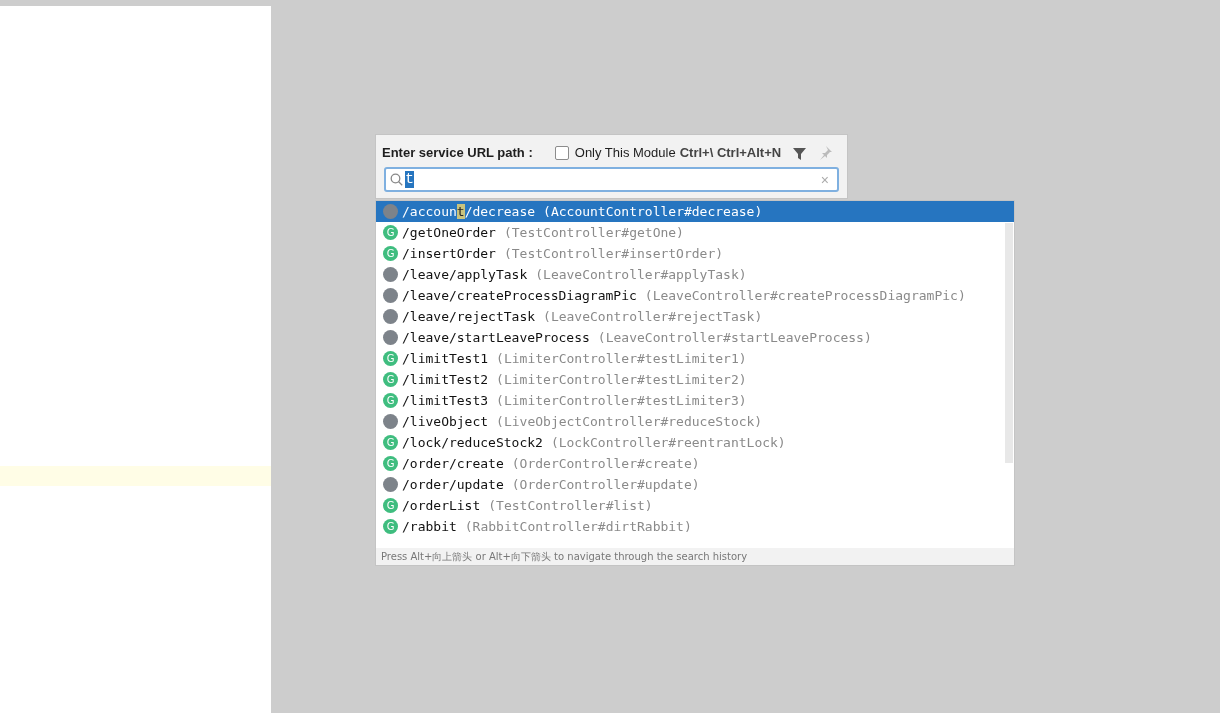 The width and height of the screenshot is (1220, 713). I want to click on result-row: G /insertOrder (TestController#insertOrder), so click(695, 253).